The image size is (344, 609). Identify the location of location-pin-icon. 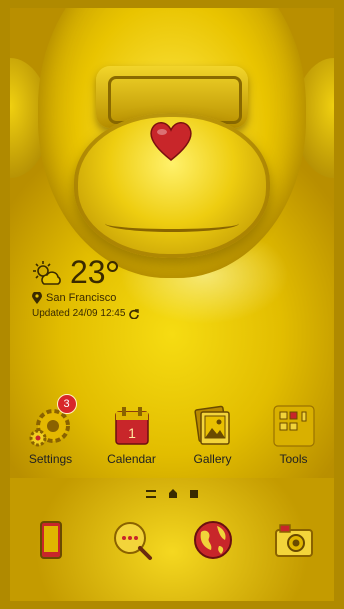
(37, 298).